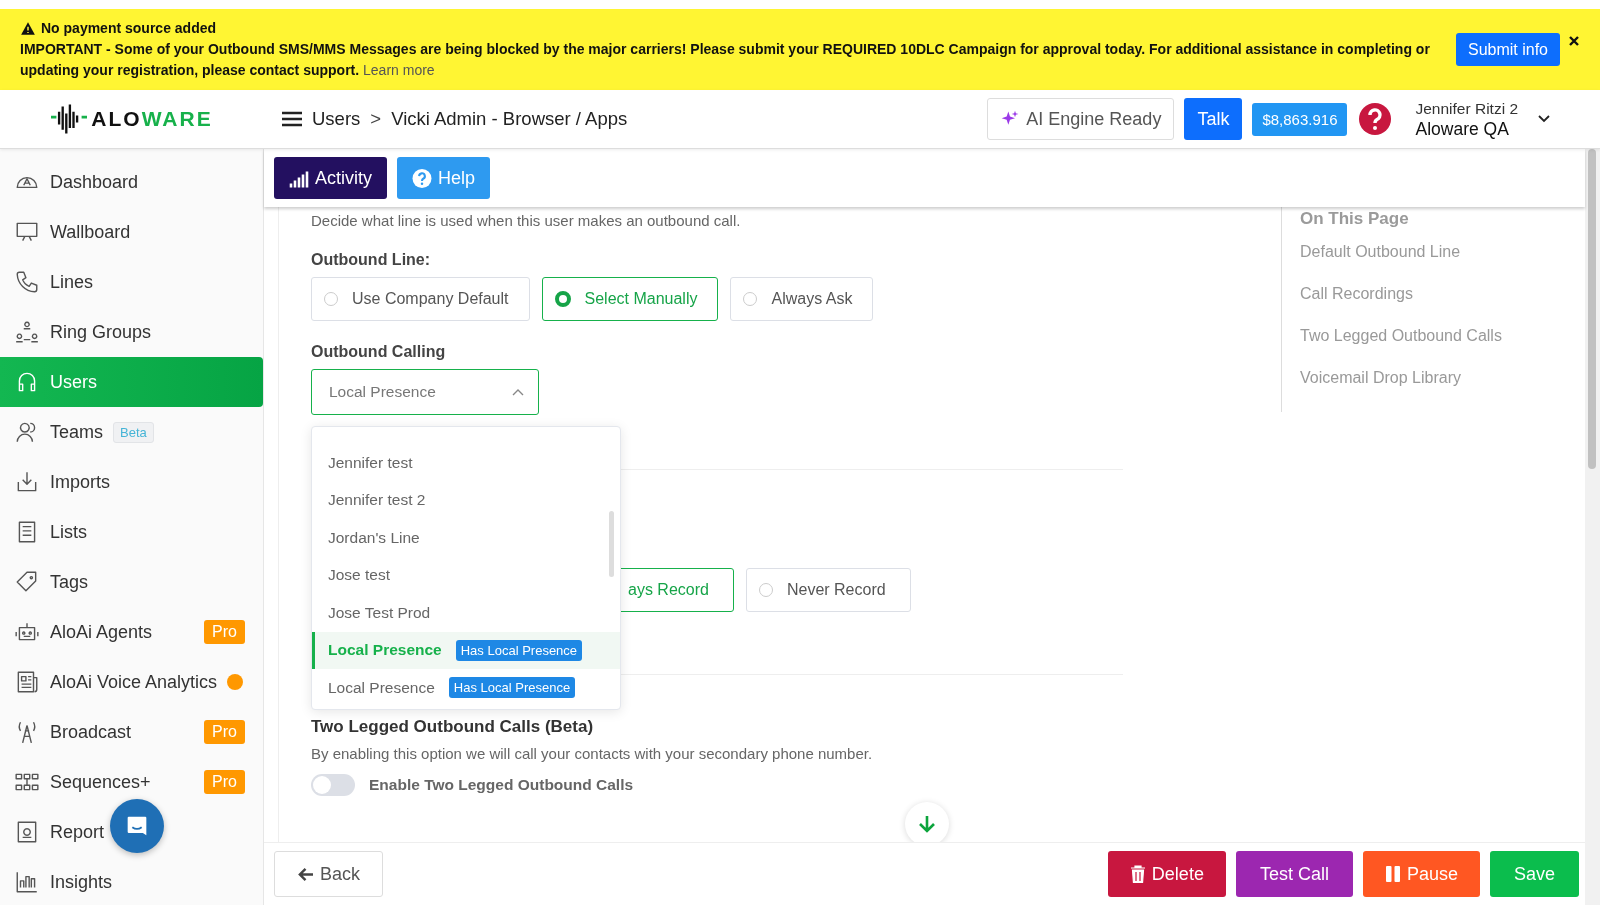  What do you see at coordinates (466, 500) in the screenshot?
I see `dropdown-option: Jennifer test 2` at bounding box center [466, 500].